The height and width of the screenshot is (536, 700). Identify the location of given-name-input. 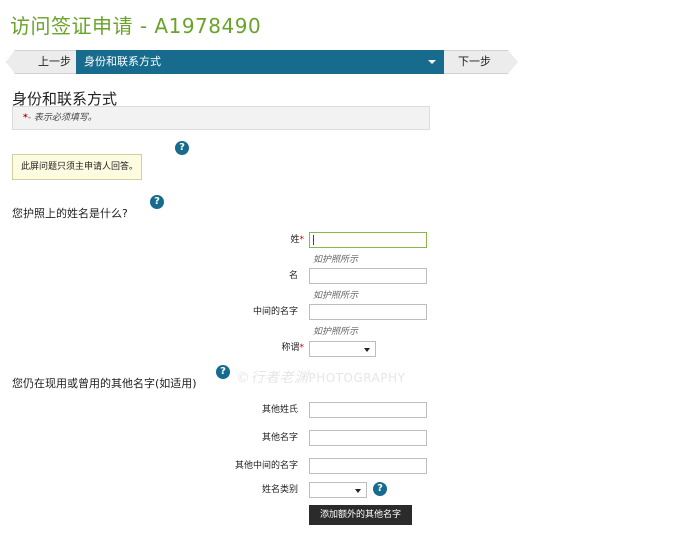
(368, 276).